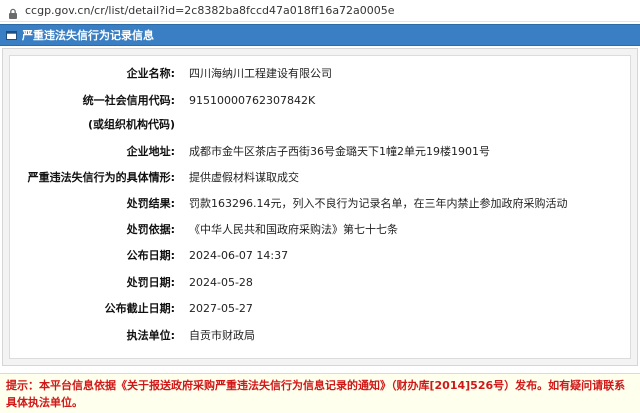 This screenshot has height=413, width=640. What do you see at coordinates (252, 100) in the screenshot?
I see `credit-code-value: 91510000762307842K` at bounding box center [252, 100].